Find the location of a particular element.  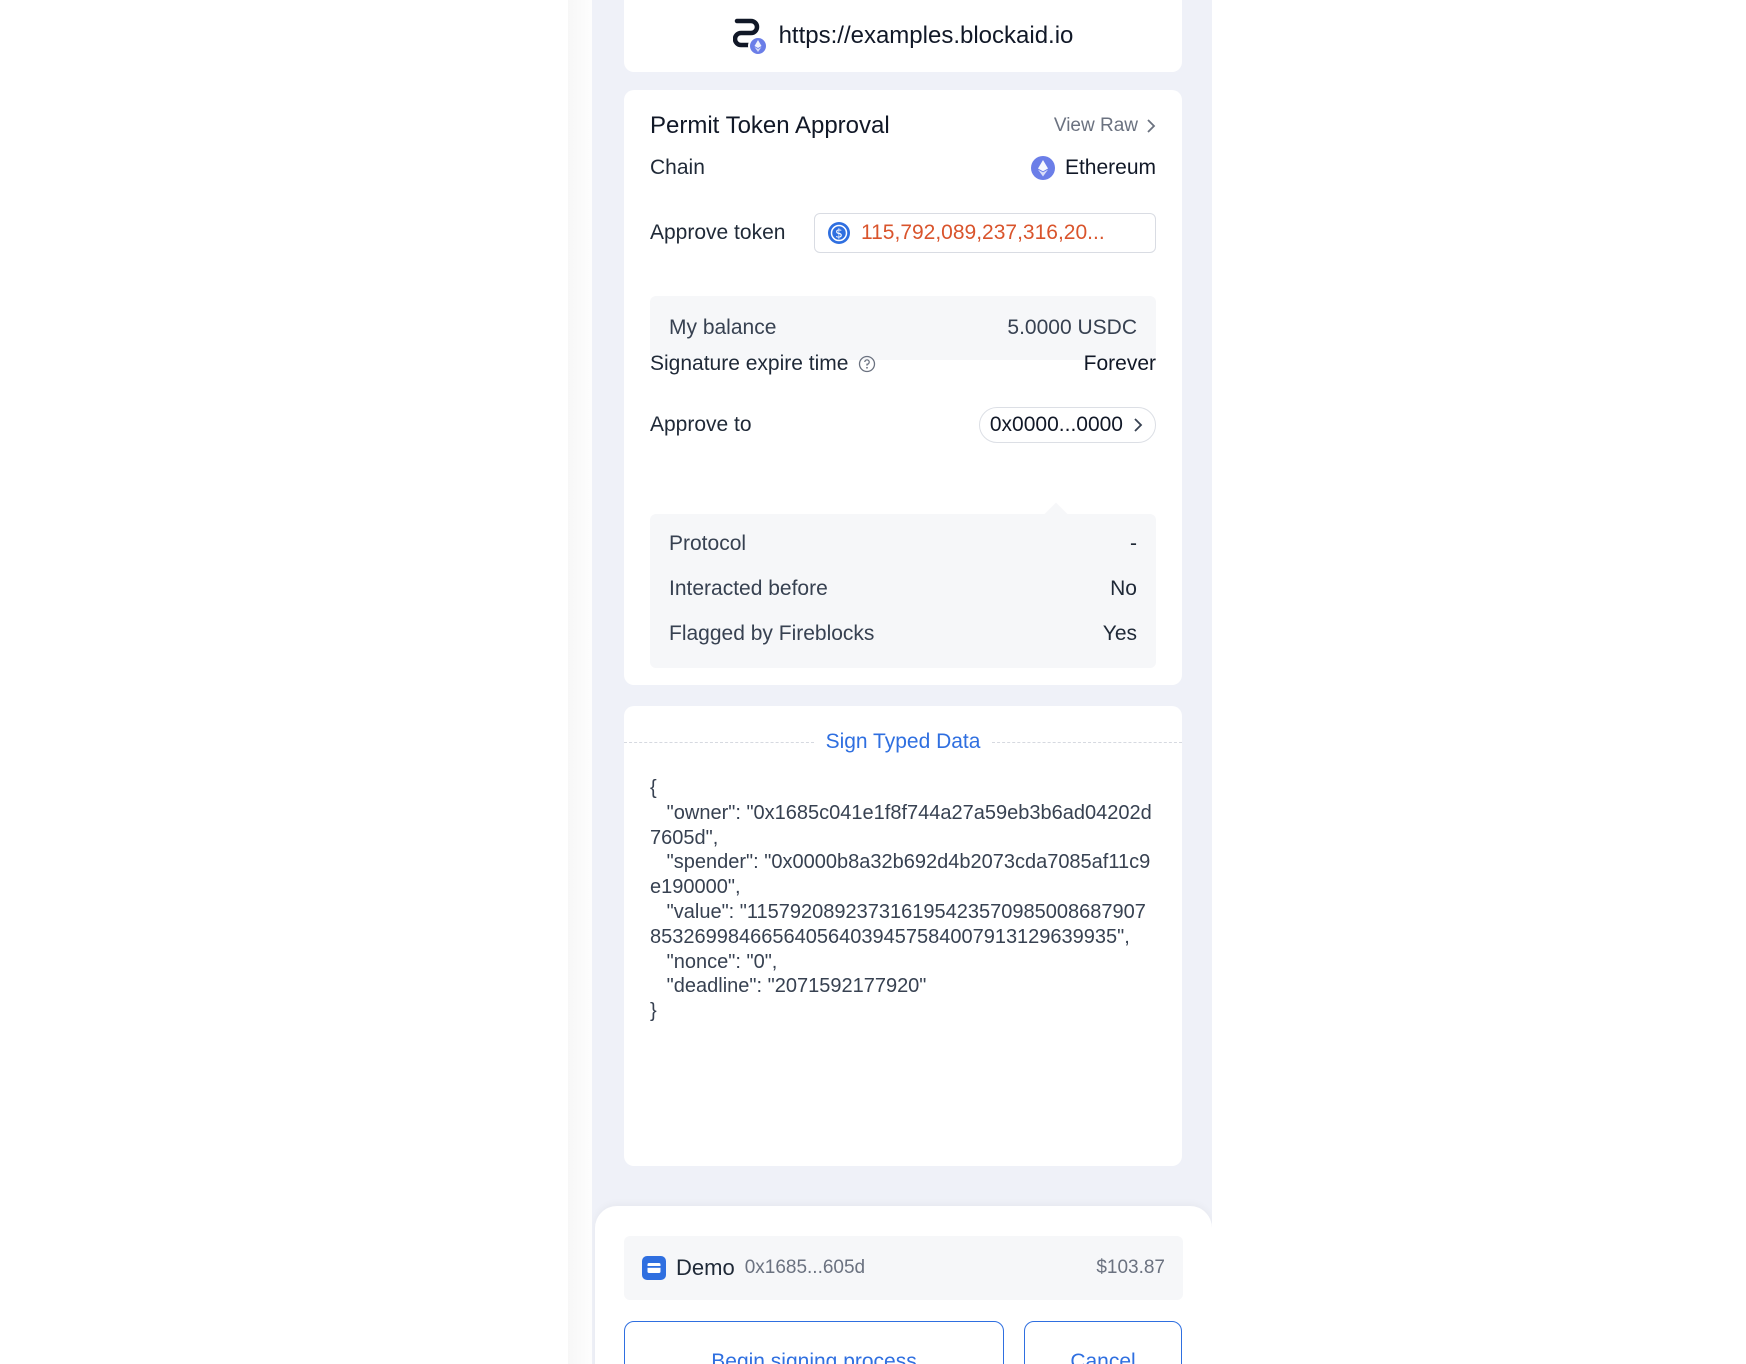

approve-to-address-button: 0x0000...0000 is located at coordinates (1067, 425).